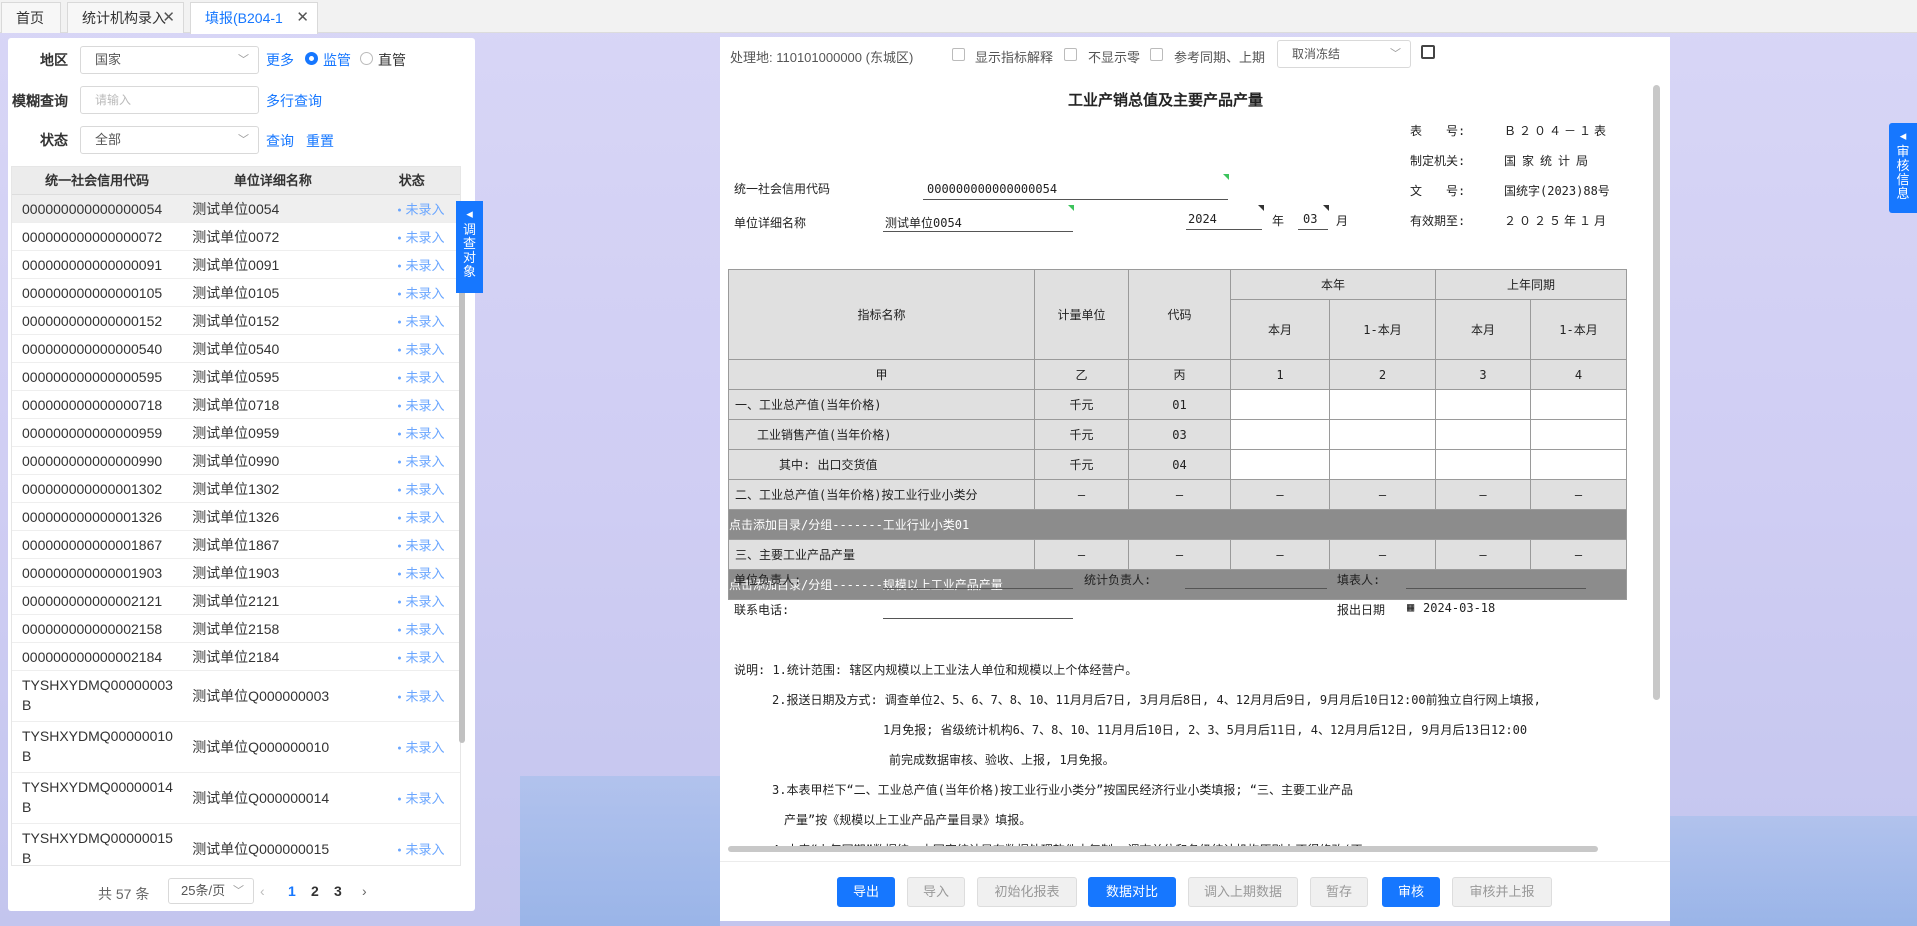  I want to click on freeze-select: 取消冻结 ﹀, so click(1344, 54).